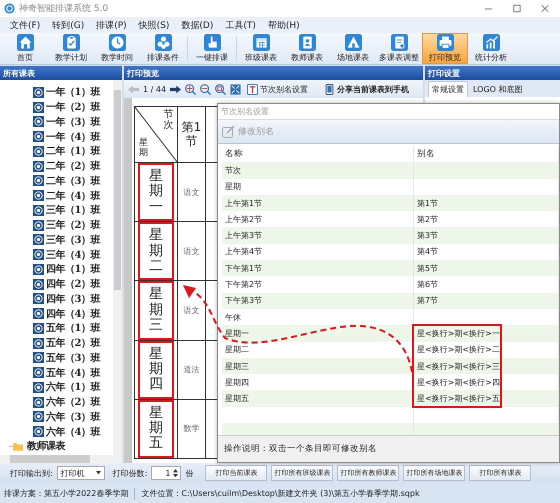 Image resolution: width=560 pixels, height=503 pixels. What do you see at coordinates (307, 48) in the screenshot?
I see `toolbar-button: 教师课表` at bounding box center [307, 48].